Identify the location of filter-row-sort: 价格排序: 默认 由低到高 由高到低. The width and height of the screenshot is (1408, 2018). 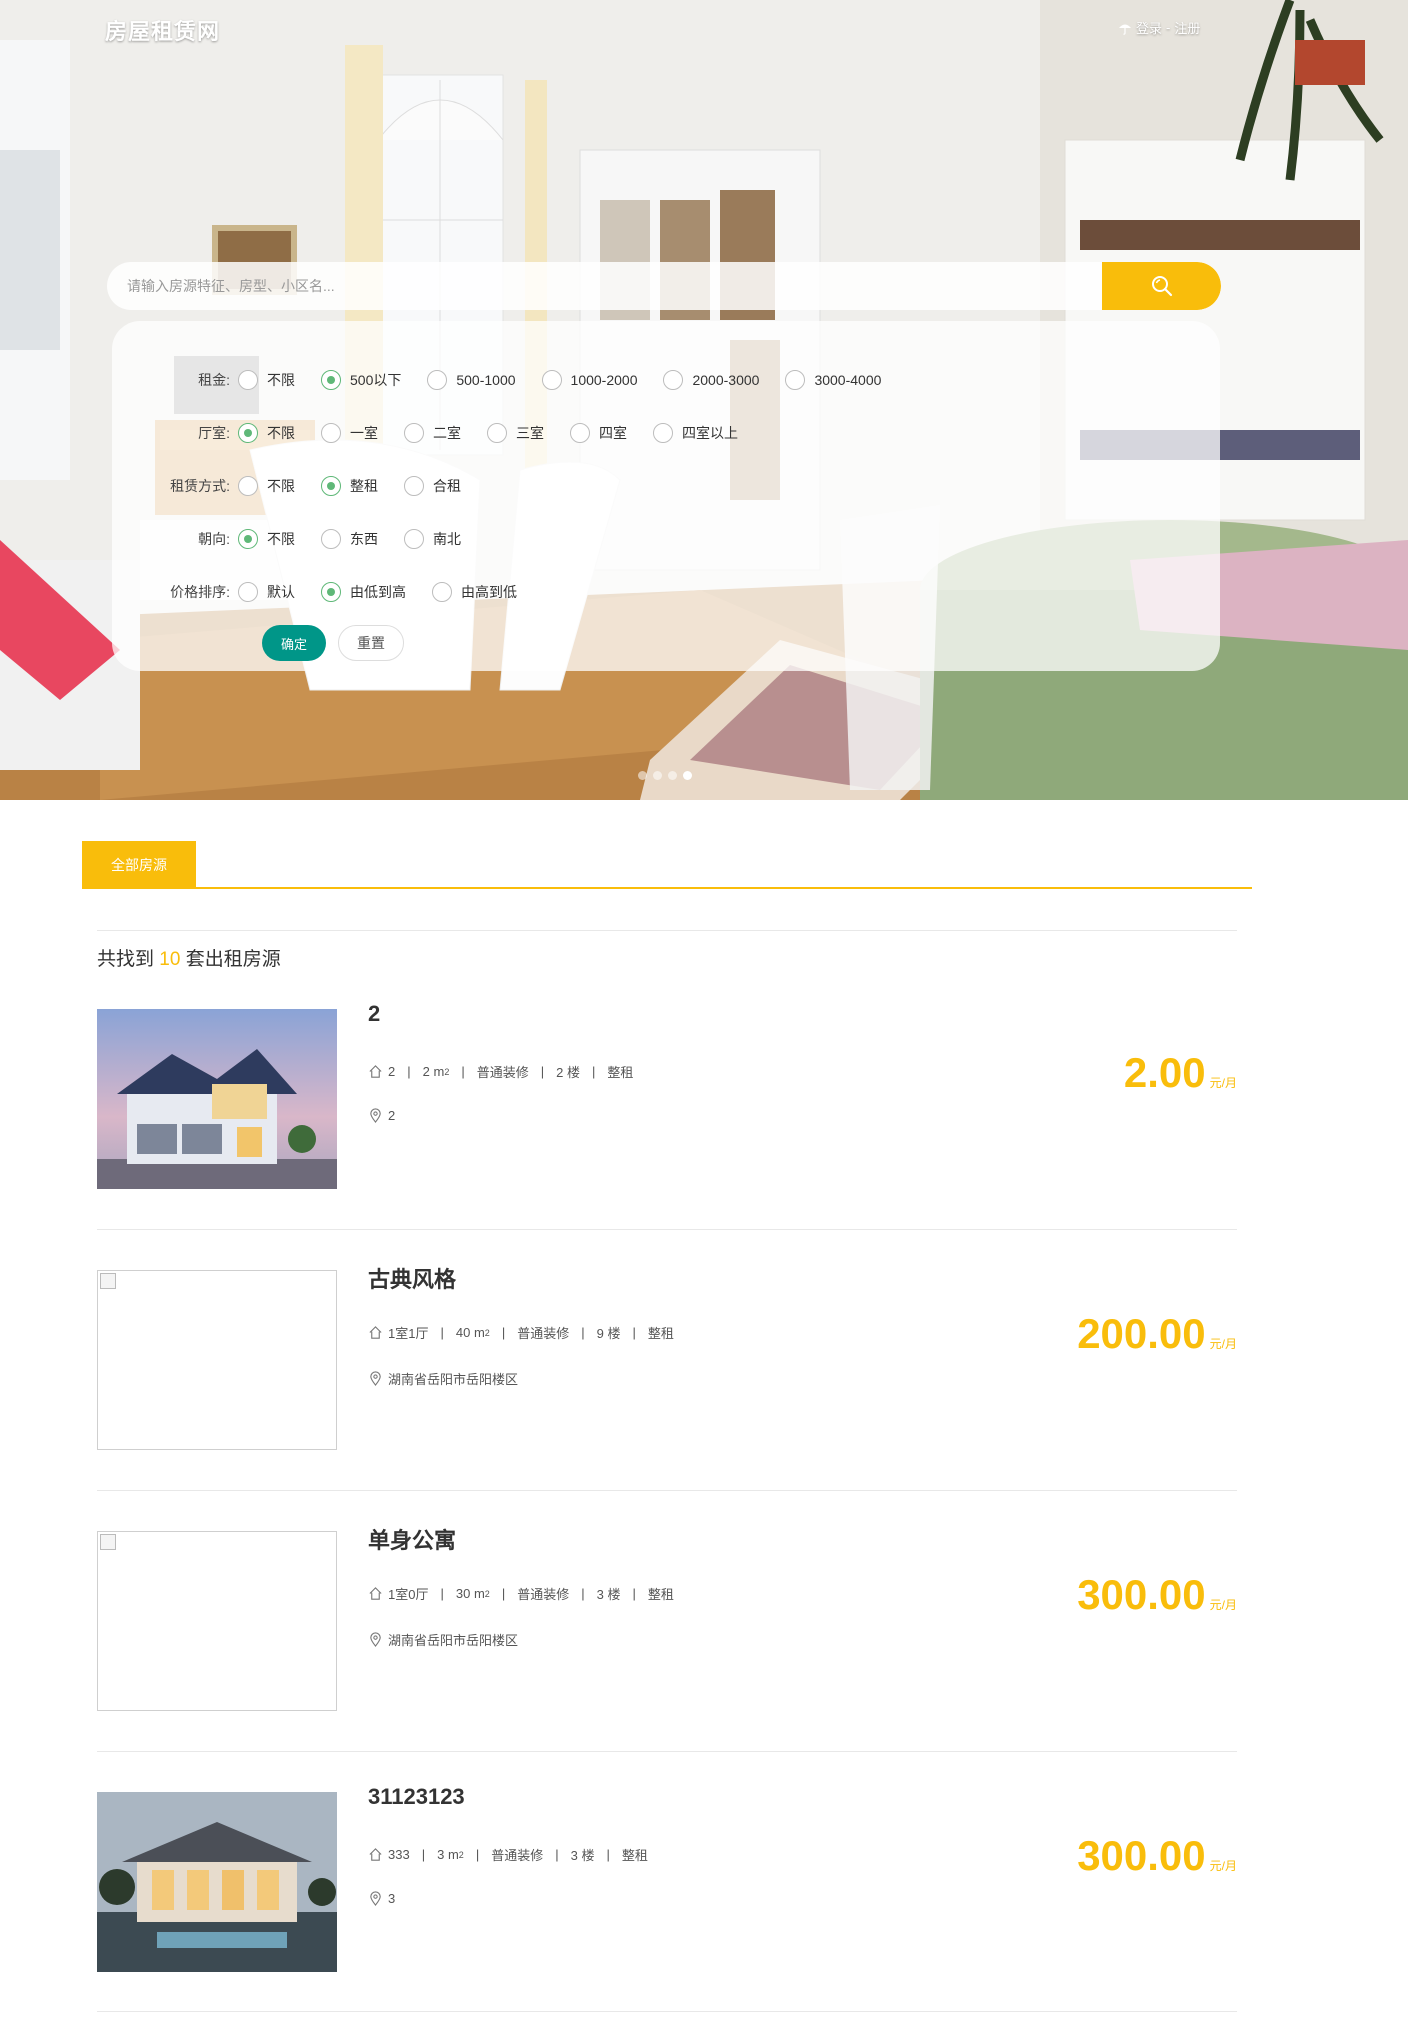
(314, 592).